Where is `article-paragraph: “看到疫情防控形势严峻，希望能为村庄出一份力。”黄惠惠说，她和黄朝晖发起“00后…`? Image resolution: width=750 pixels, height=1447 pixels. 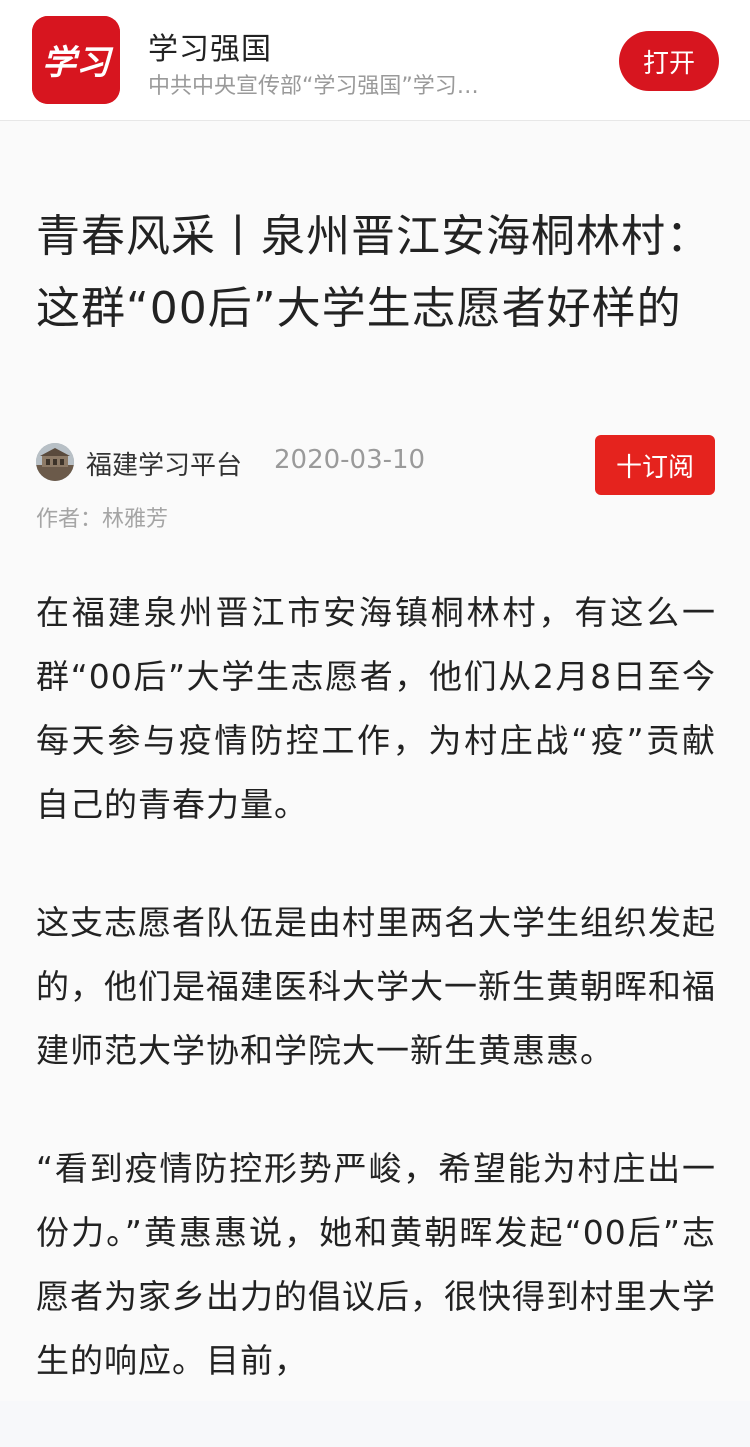 article-paragraph: “看到疫情防控形势严峻，希望能为村庄出一份力。”黄惠惠说，她和黄朝晖发起“00后… is located at coordinates (376, 1264).